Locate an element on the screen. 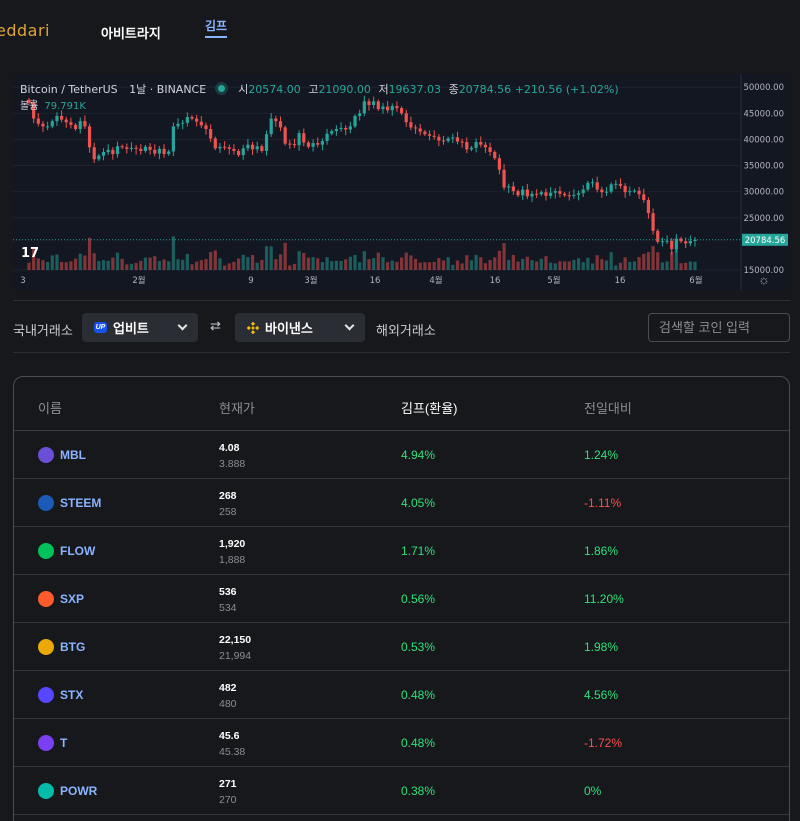 Image resolution: width=800 pixels, height=821 pixels. table-row: STX 482 480 0.48% 4.56% is located at coordinates (401, 695).